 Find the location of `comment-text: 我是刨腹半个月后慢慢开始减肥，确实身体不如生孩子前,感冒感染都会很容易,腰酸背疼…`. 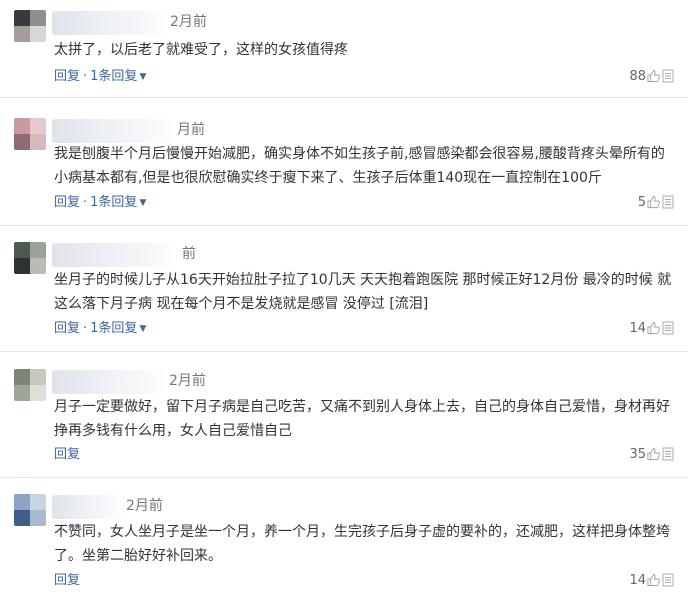

comment-text: 我是刨腹半个月后慢慢开始减肥，确实身体不如生孩子前,感冒感染都会很容易,腰酸背疼… is located at coordinates (359, 166).